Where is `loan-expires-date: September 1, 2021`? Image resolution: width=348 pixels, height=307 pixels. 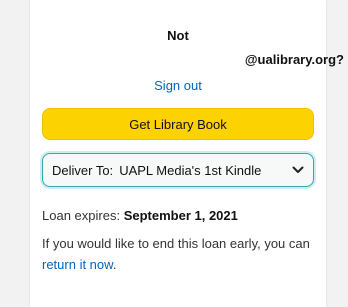
loan-expires-date: September 1, 2021 is located at coordinates (180, 215).